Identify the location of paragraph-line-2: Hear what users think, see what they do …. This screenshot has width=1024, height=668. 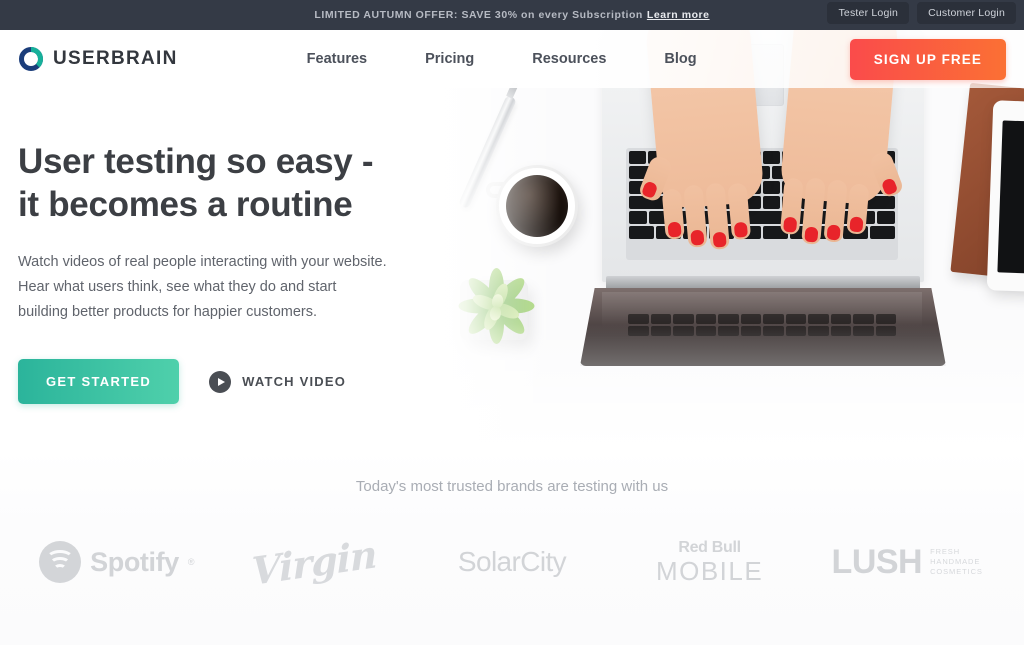
(177, 287).